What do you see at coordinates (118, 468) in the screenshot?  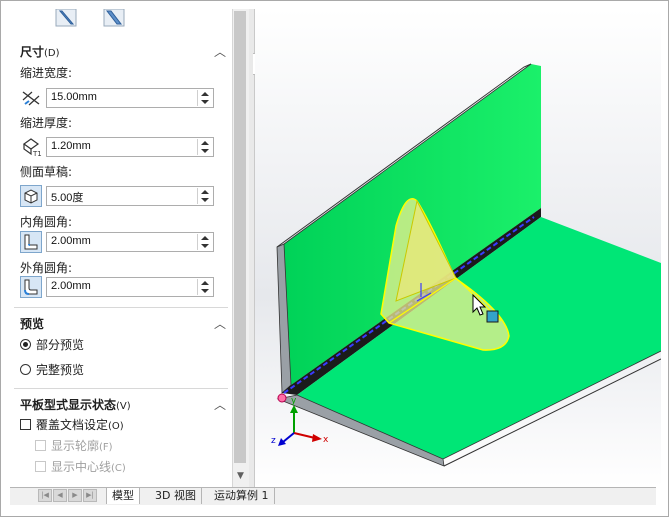 I see `show-centerline-accel: (C)` at bounding box center [118, 468].